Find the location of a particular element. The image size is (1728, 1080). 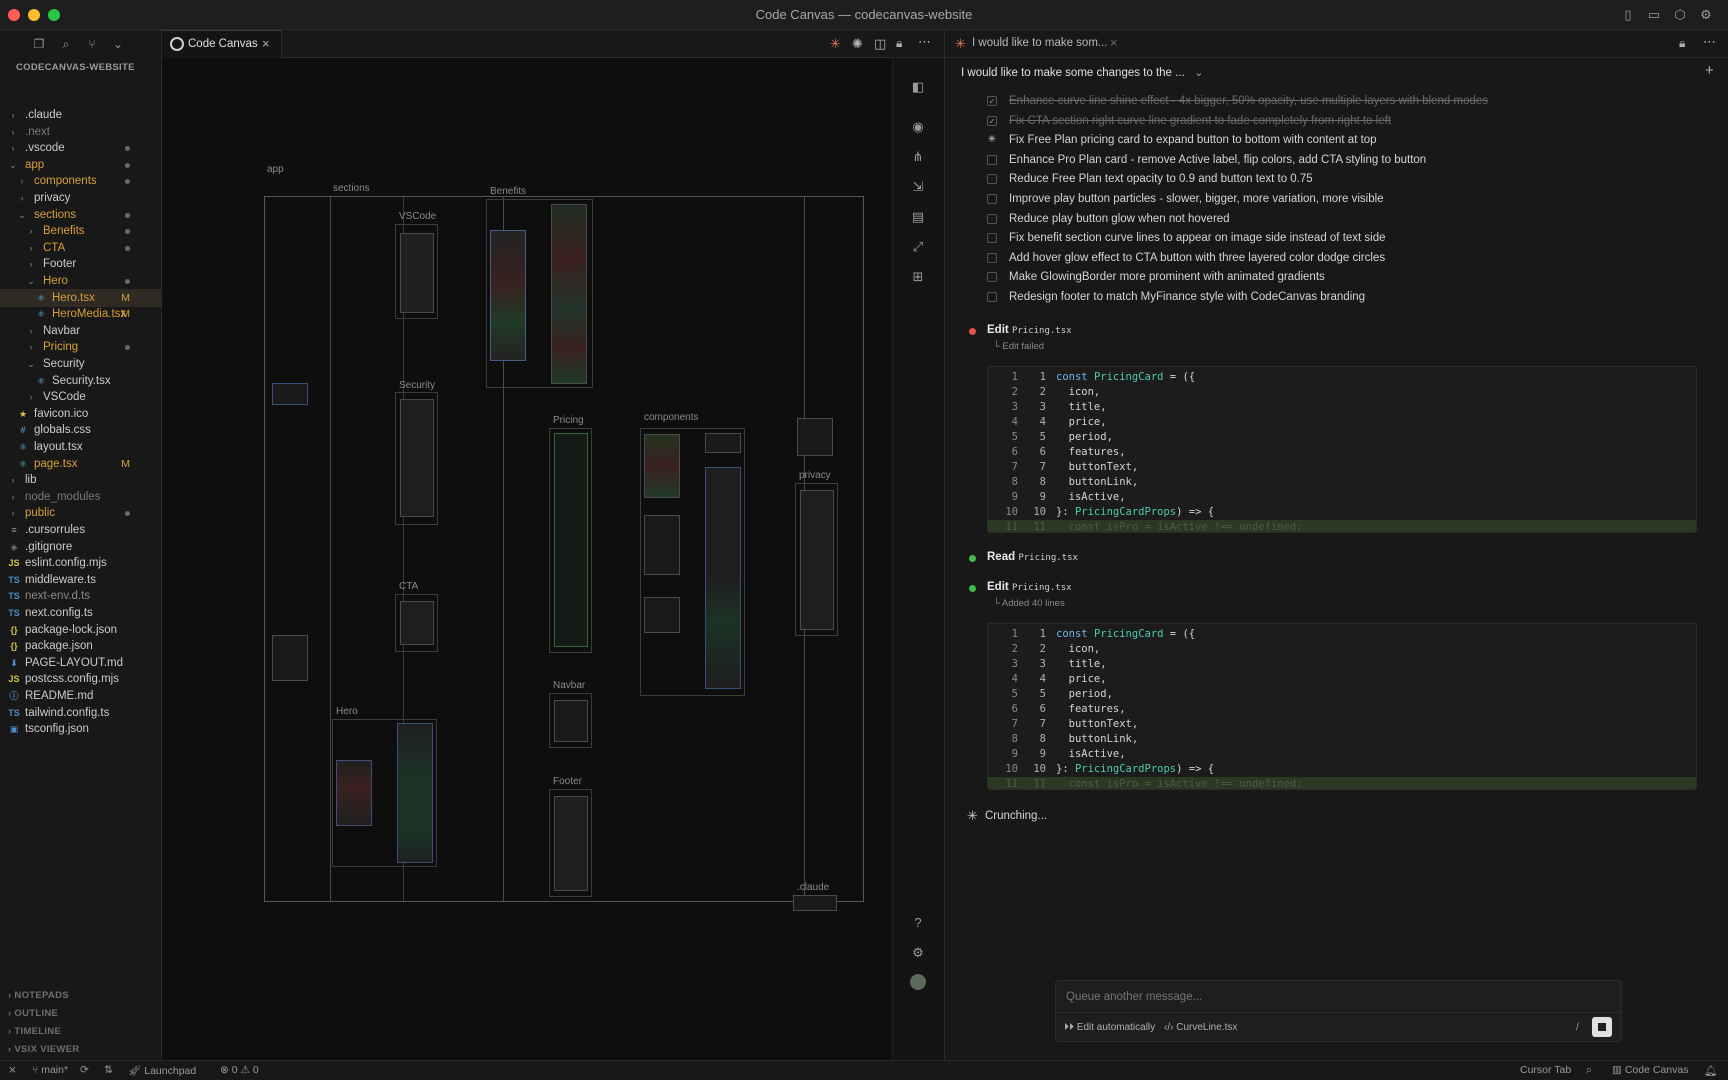

section-notepads: › NOTEPADS is located at coordinates (38, 995).